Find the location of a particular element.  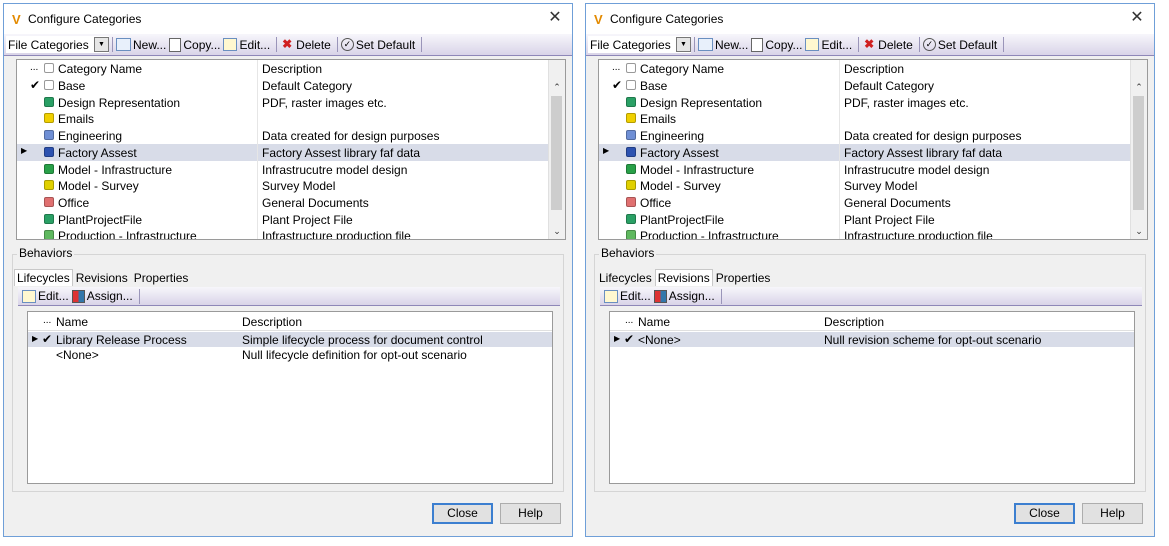

delete-label: Delete is located at coordinates (313, 44).